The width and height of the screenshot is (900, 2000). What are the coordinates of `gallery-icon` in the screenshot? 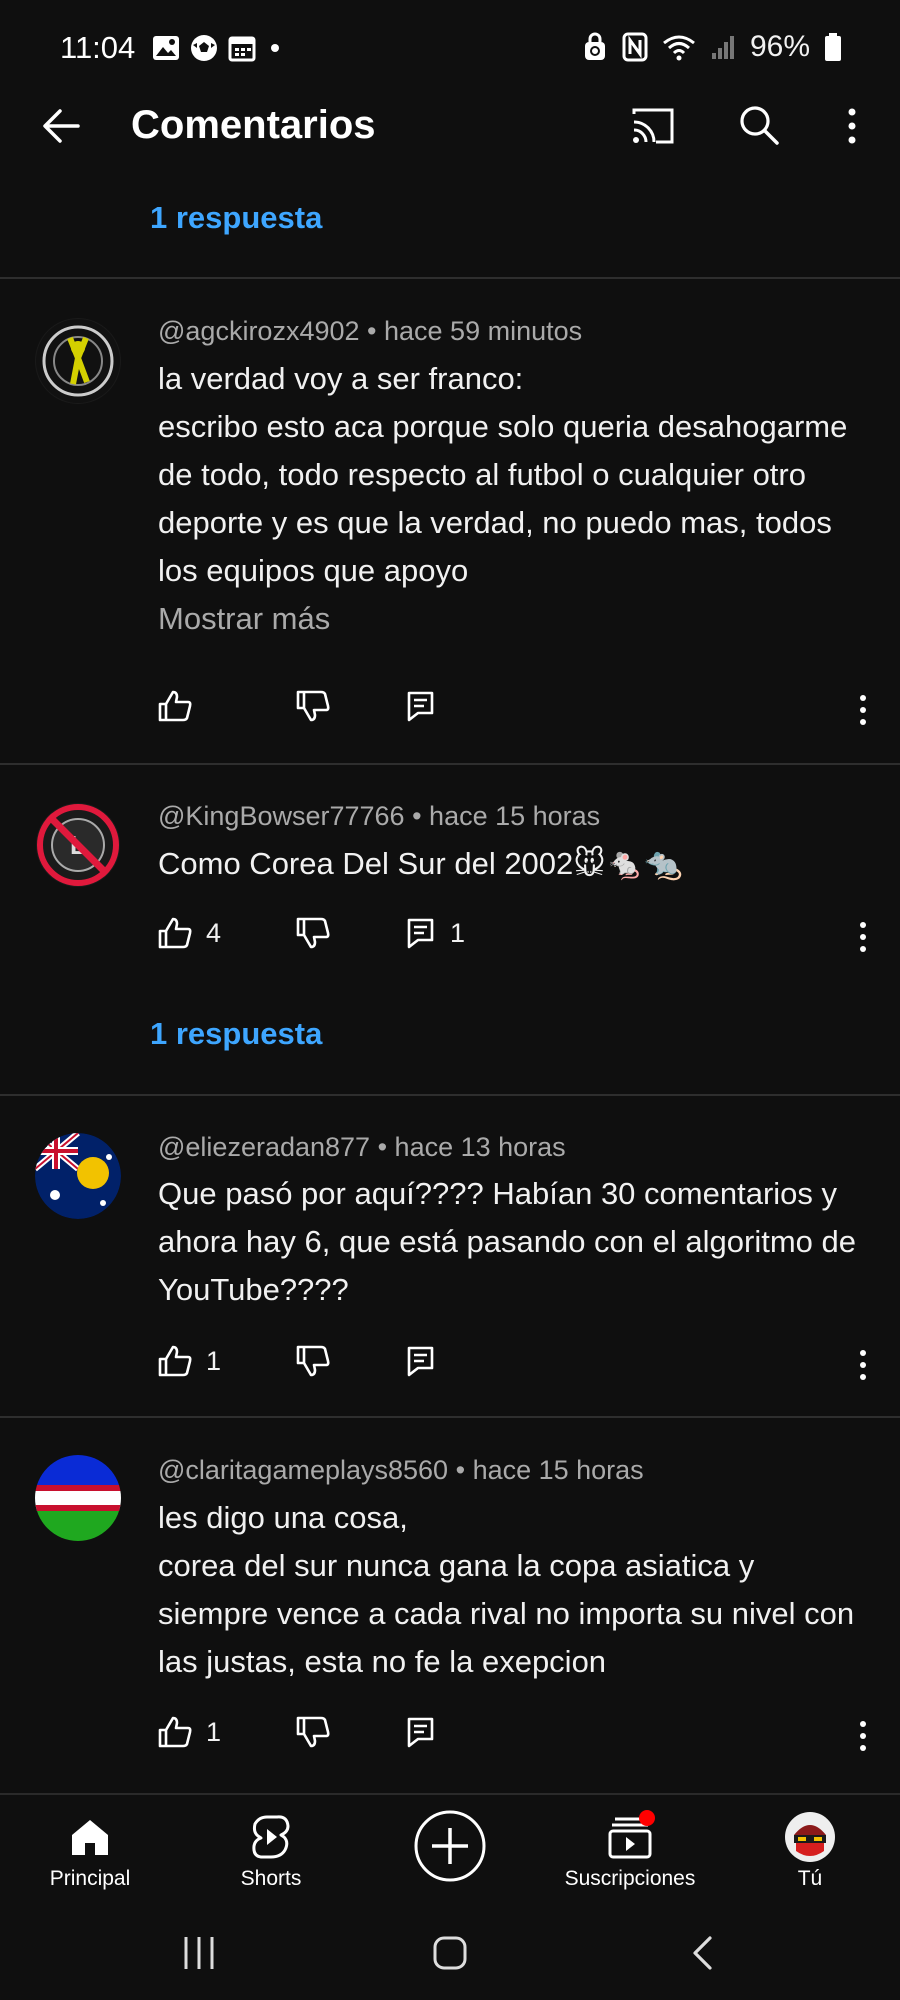 It's located at (166, 48).